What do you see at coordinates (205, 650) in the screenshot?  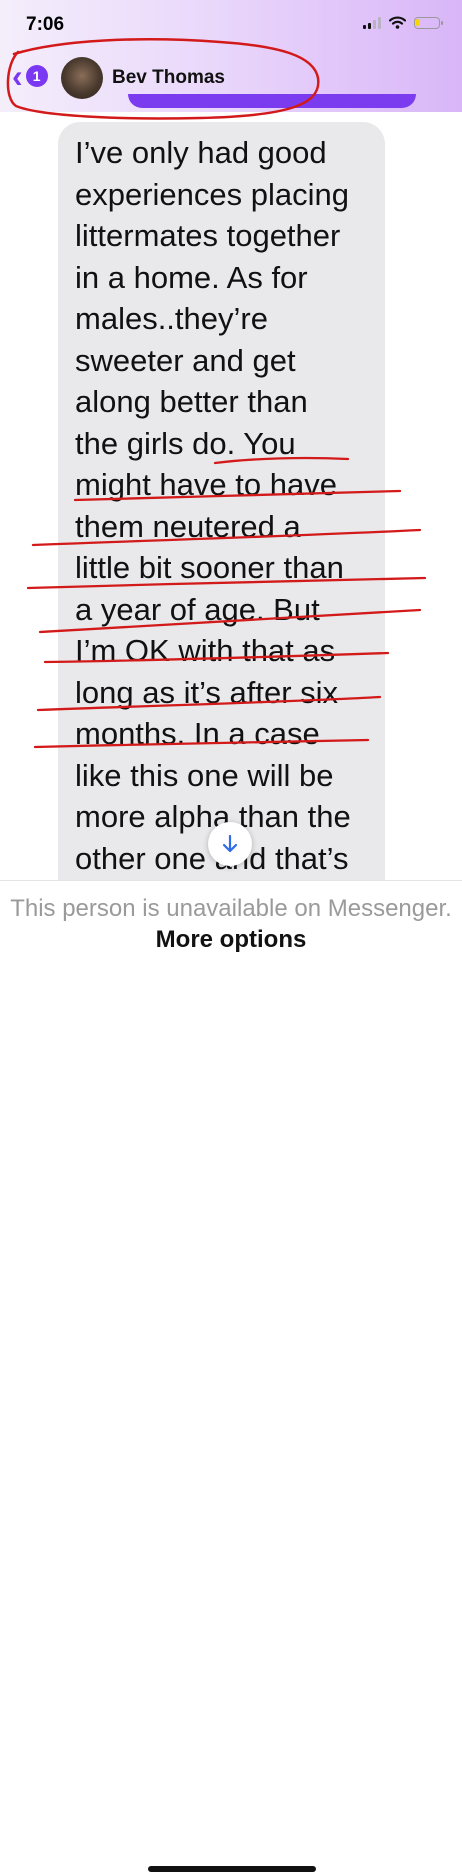 I see `message-line: I’m OK with that as` at bounding box center [205, 650].